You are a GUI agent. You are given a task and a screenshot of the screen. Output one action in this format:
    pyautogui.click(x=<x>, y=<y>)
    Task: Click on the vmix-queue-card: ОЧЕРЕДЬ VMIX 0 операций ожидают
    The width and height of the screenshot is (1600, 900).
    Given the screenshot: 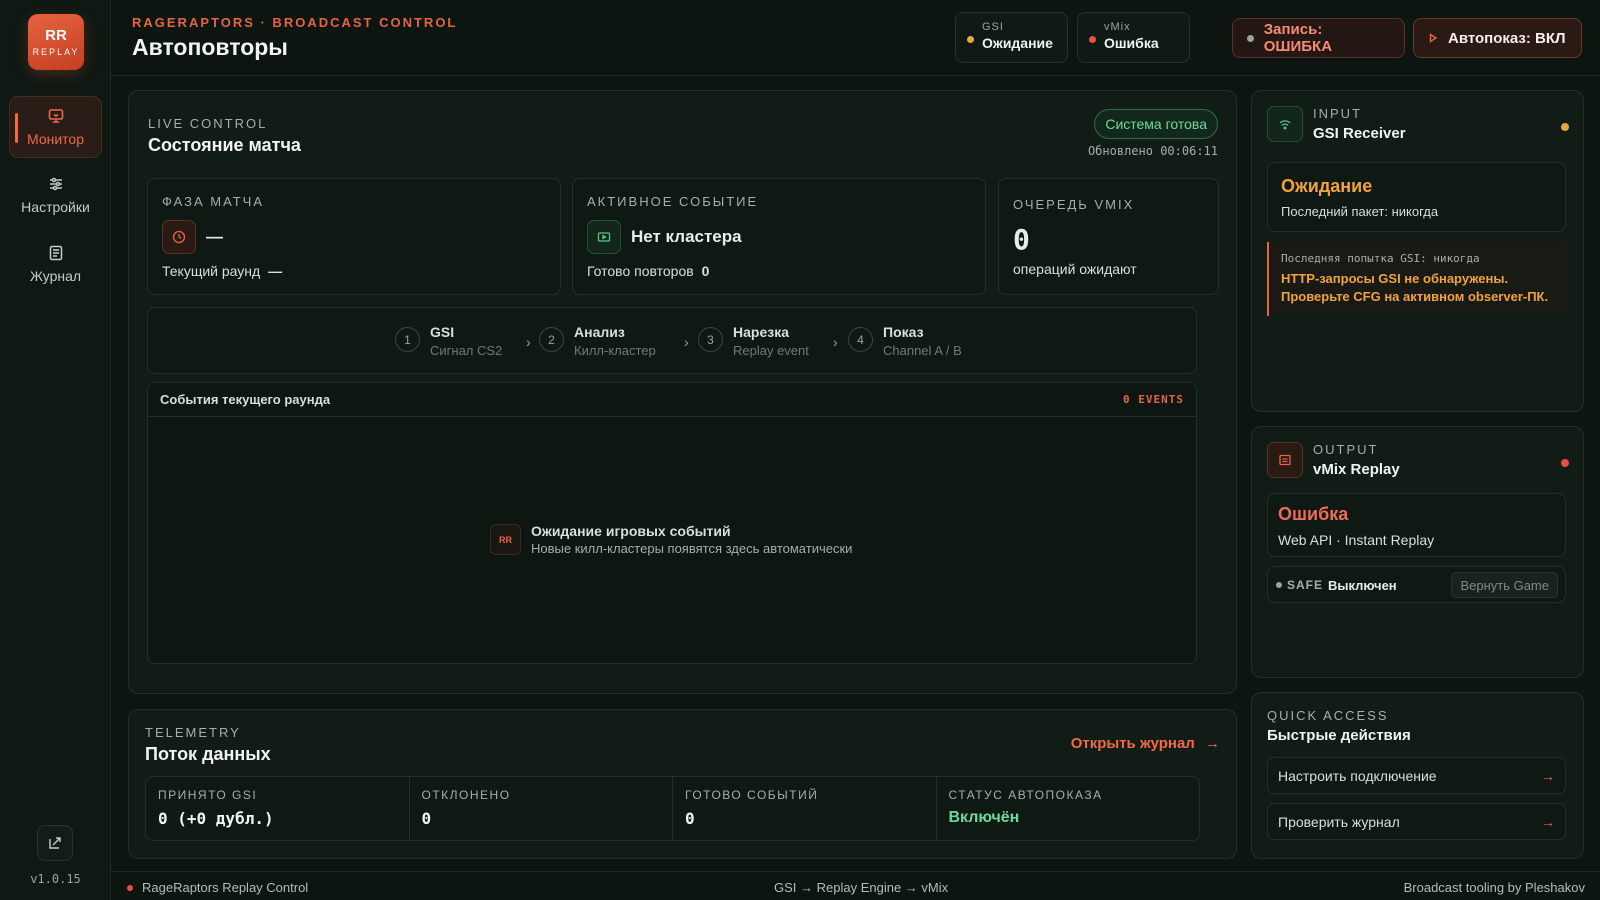 What is the action you would take?
    pyautogui.click(x=1108, y=236)
    